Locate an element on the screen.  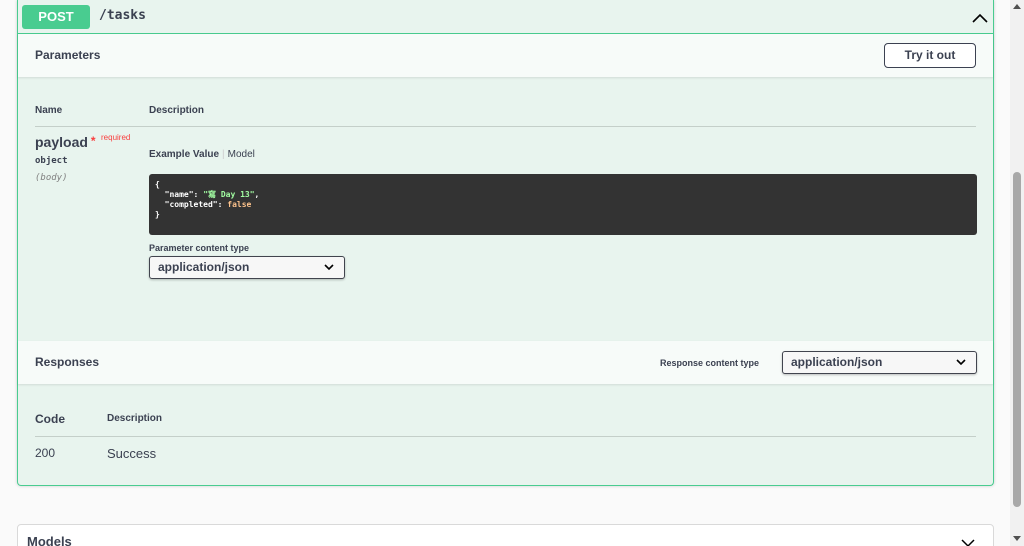
response-col-code: Code is located at coordinates (50, 419).